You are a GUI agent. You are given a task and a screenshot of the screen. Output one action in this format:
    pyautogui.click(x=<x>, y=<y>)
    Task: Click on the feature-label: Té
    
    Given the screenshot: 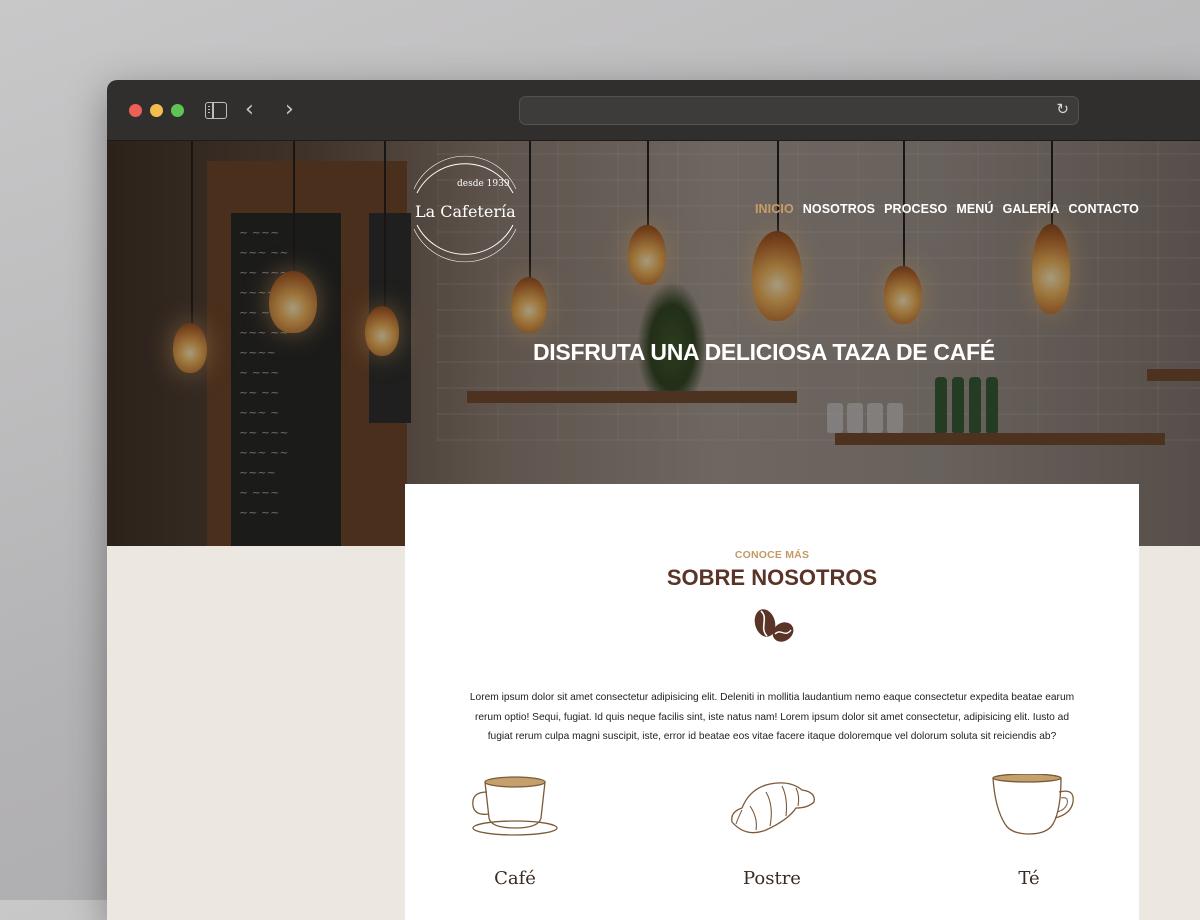 What is the action you would take?
    pyautogui.click(x=1029, y=878)
    